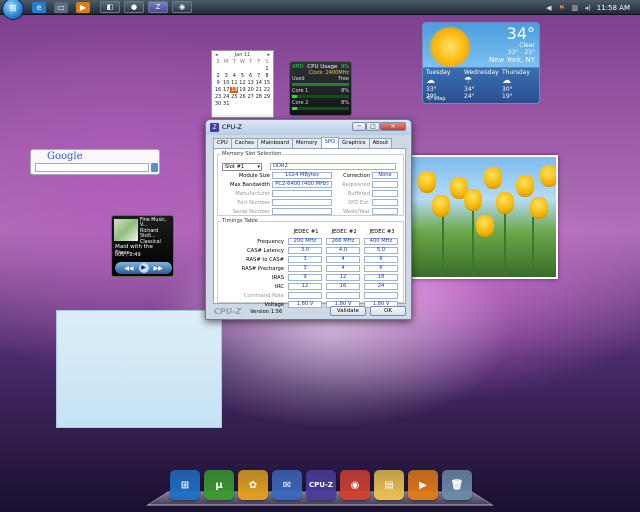 This screenshot has height=512, width=640. I want to click on task-gadgets: ◧, so click(110, 7).